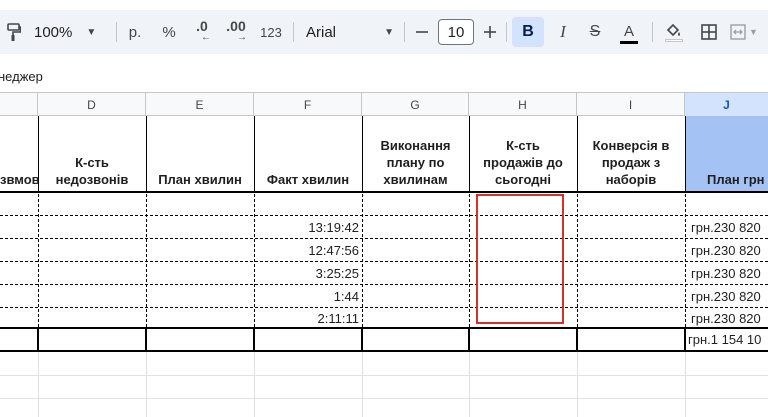  I want to click on highlight-rectangle, so click(520, 259).